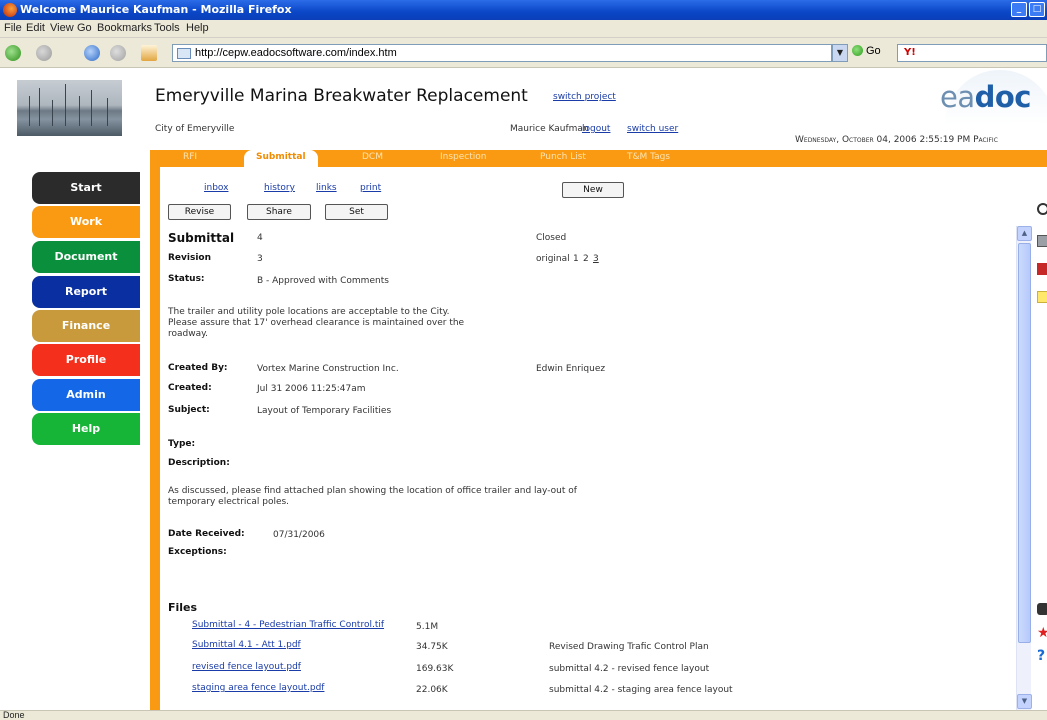 The height and width of the screenshot is (720, 1047). I want to click on status-value: B - Approved with Comments, so click(323, 281).